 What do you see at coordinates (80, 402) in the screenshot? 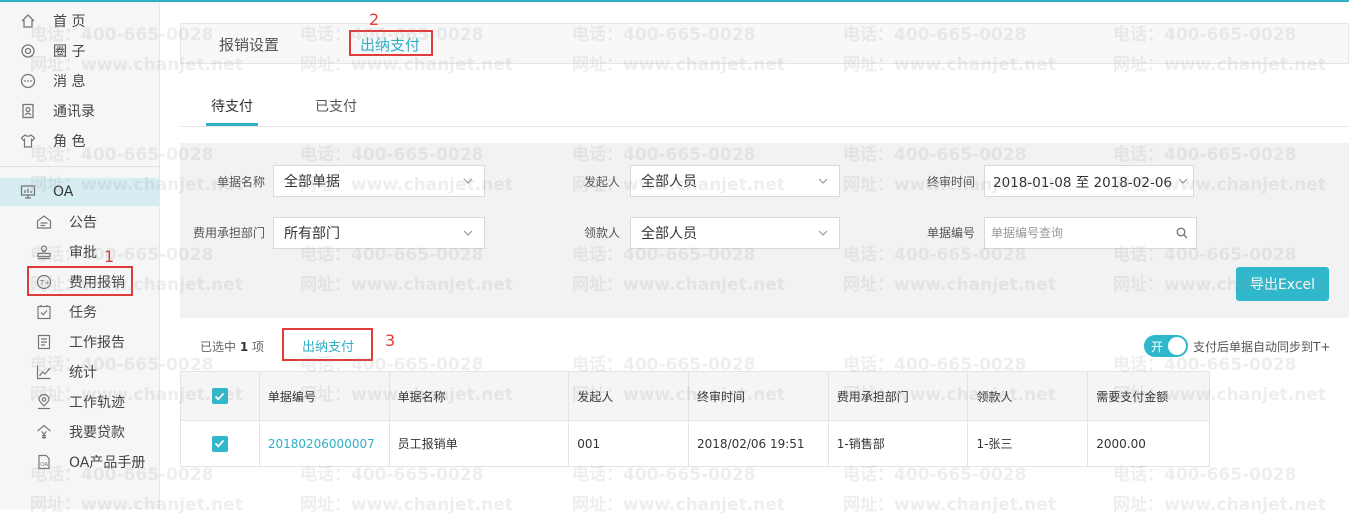
I see `sidebar-item-track: 工作轨迹` at bounding box center [80, 402].